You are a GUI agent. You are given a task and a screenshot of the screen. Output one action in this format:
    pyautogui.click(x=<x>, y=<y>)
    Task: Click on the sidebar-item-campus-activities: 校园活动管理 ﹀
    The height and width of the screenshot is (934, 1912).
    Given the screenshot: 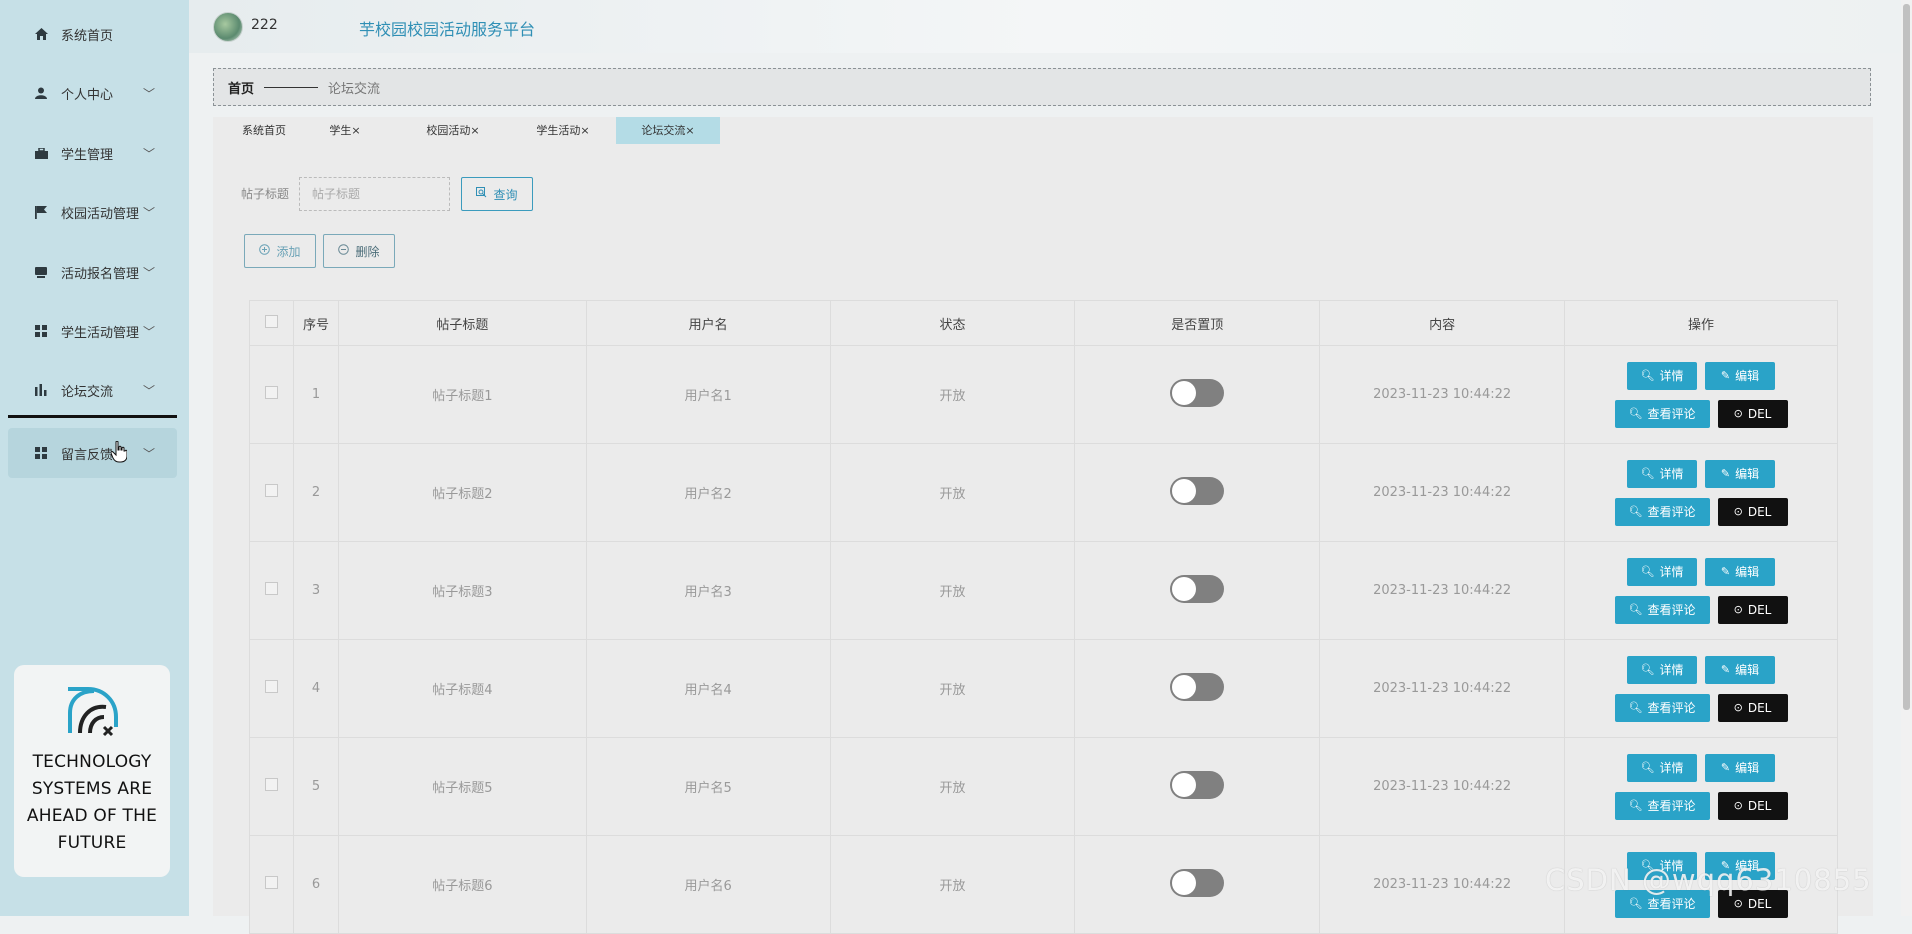 What is the action you would take?
    pyautogui.click(x=92, y=212)
    